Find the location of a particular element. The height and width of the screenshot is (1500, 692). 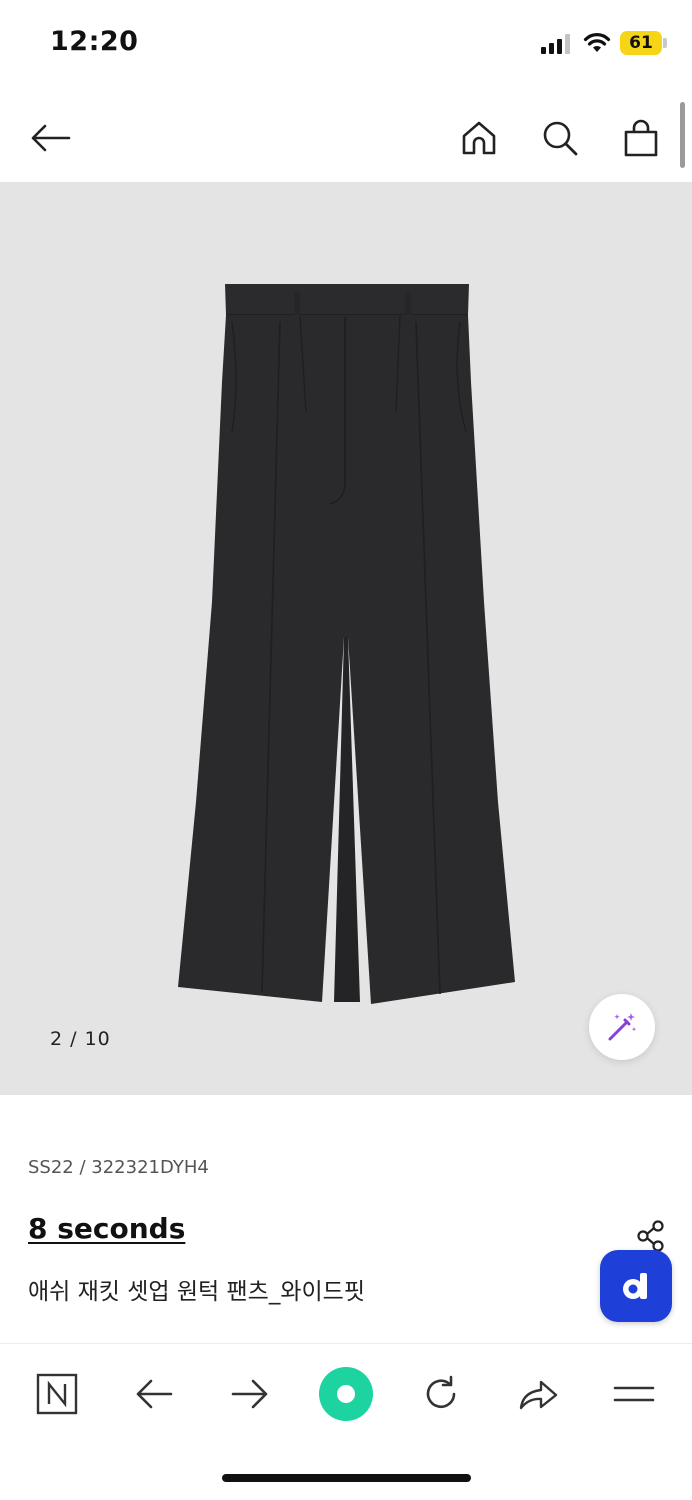

home-indicator is located at coordinates (346, 1478).